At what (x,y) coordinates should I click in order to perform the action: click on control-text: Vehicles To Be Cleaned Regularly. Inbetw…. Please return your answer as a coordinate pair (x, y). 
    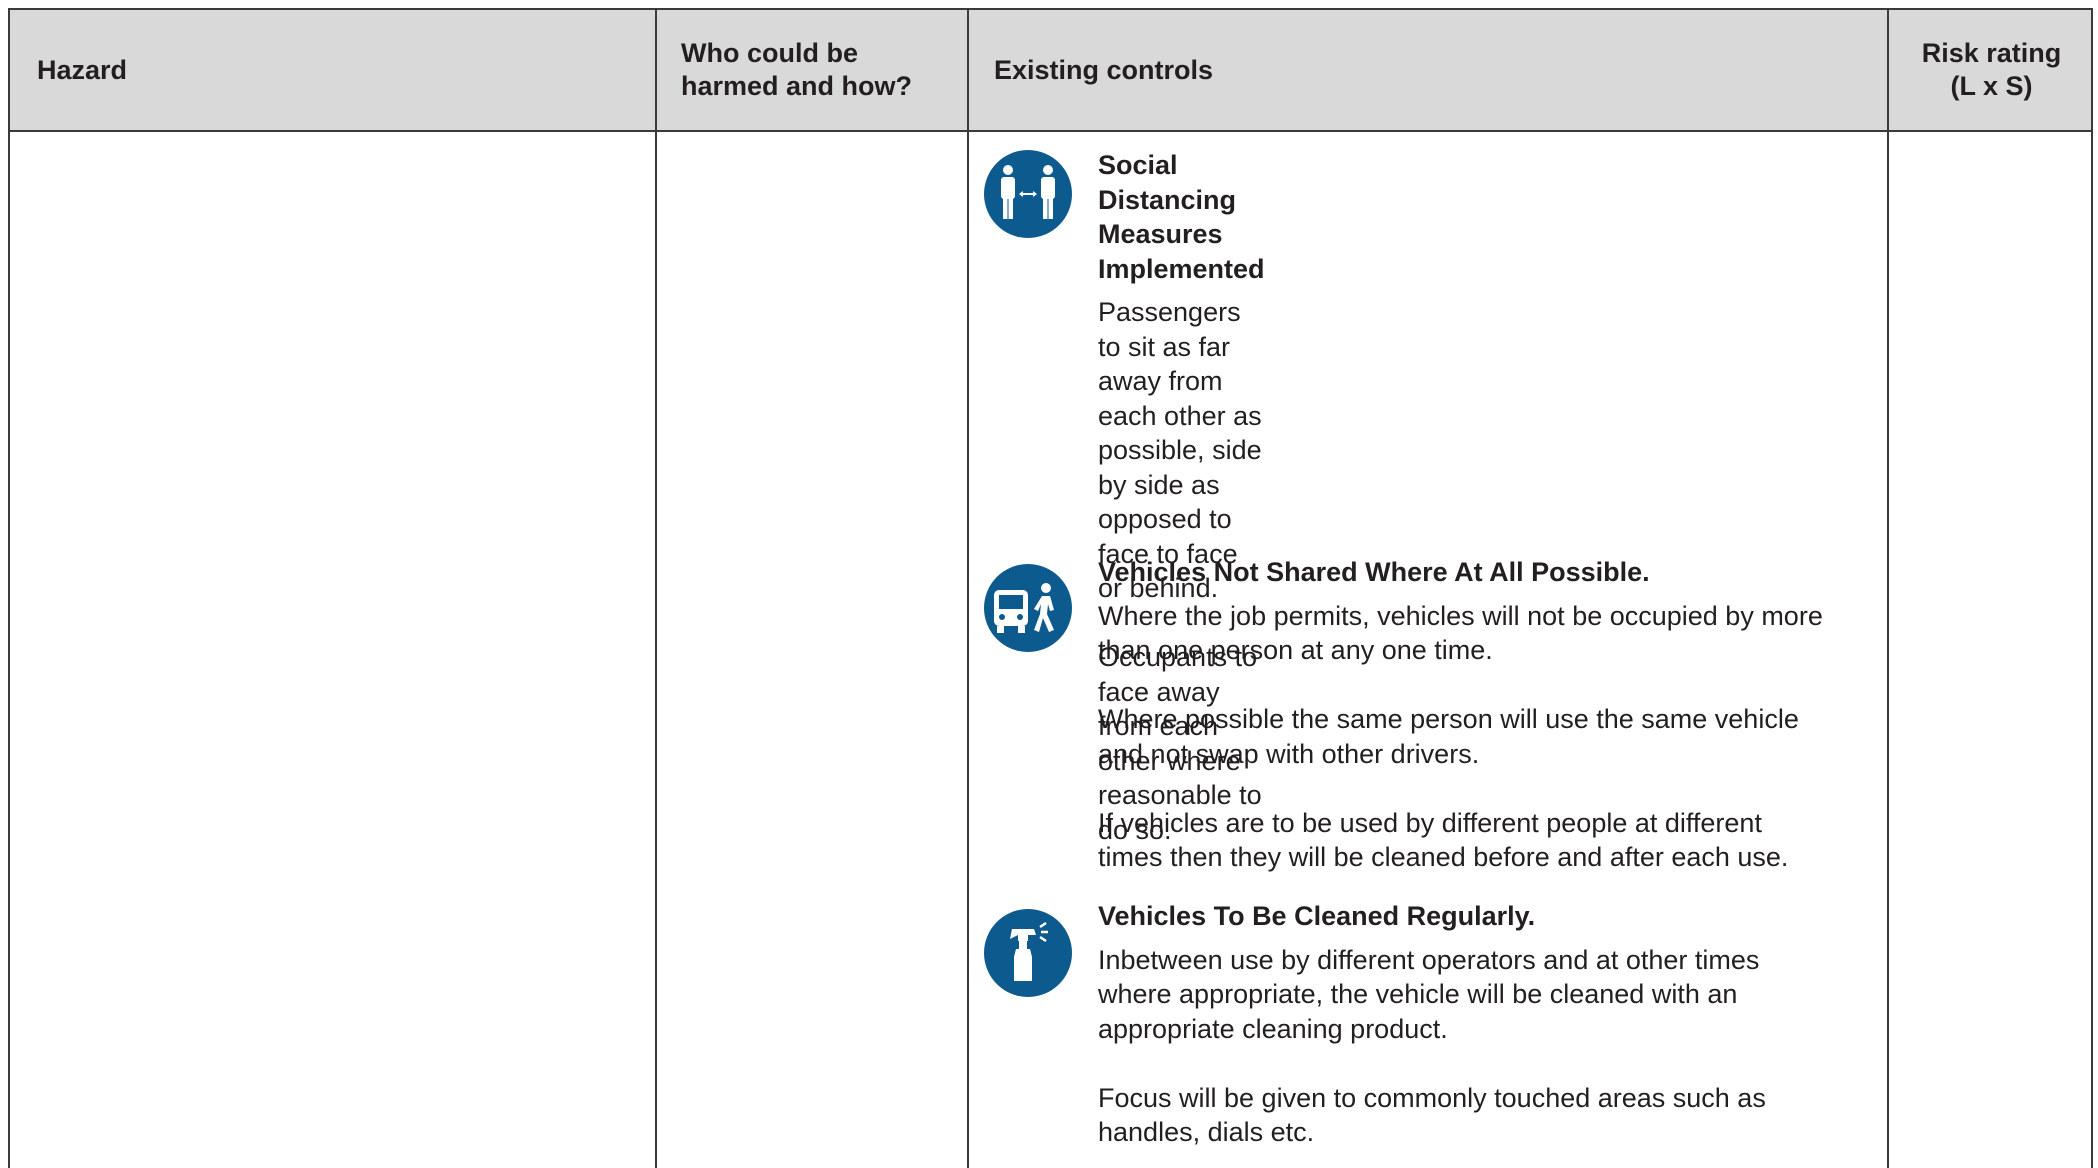
    Looking at the image, I should click on (1488, 1024).